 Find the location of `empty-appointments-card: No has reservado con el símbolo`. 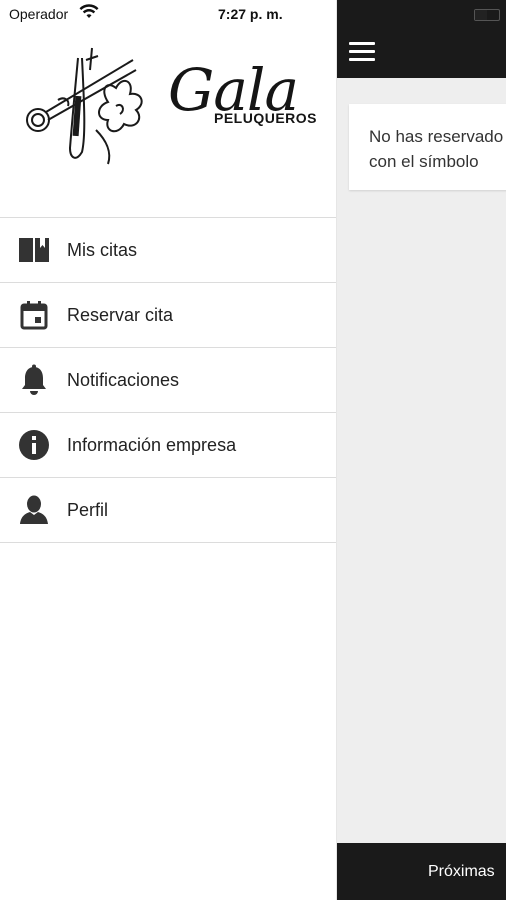

empty-appointments-card: No has reservado con el símbolo is located at coordinates (427, 147).